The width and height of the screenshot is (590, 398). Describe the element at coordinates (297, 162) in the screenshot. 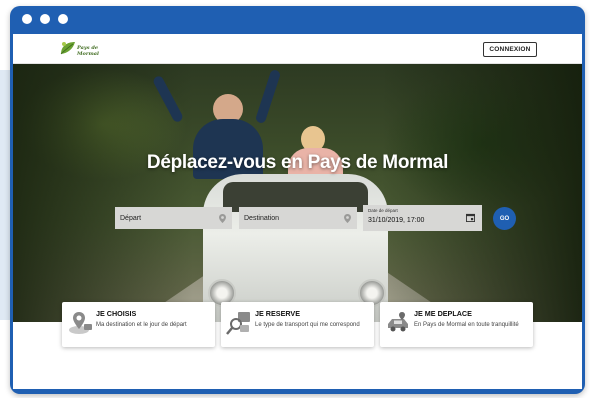

I see `hero-title: Déplacez-vous en Pays de Mormal` at that location.